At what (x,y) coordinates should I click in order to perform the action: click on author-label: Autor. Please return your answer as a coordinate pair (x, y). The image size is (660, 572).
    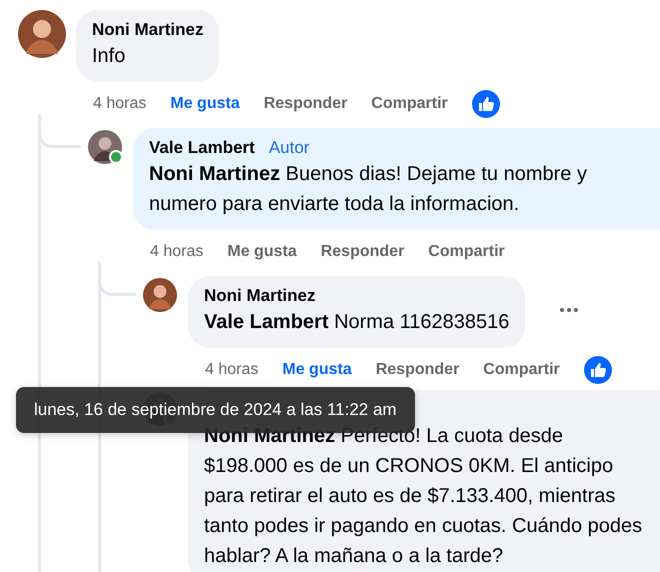
    Looking at the image, I should click on (289, 148).